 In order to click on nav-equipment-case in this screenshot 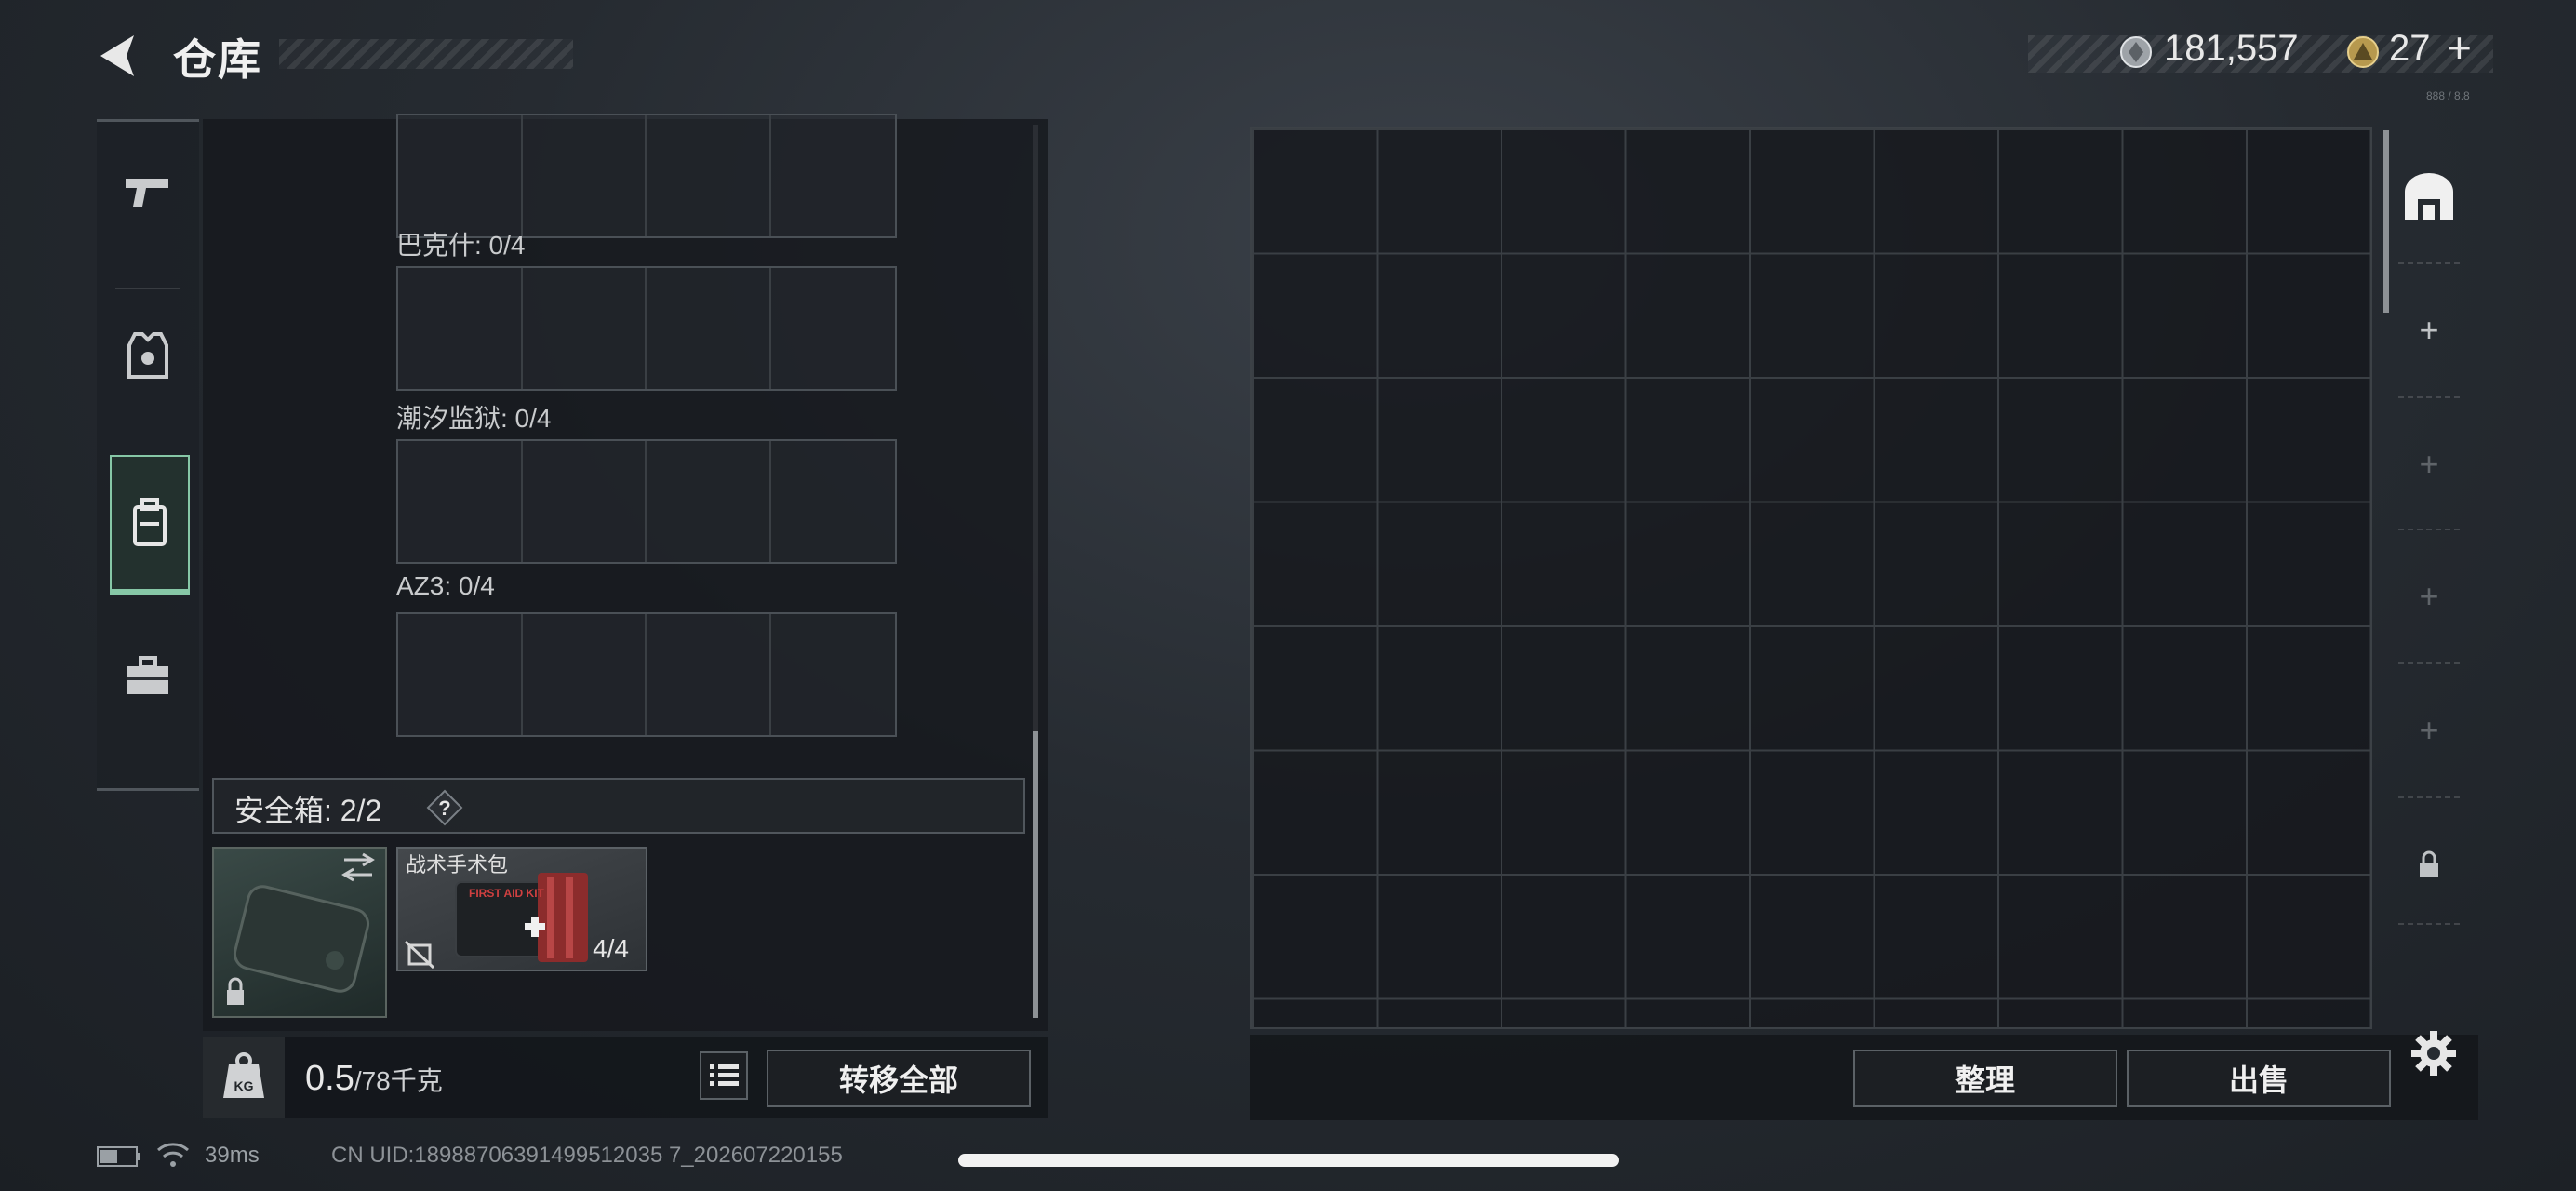, I will do `click(148, 675)`.